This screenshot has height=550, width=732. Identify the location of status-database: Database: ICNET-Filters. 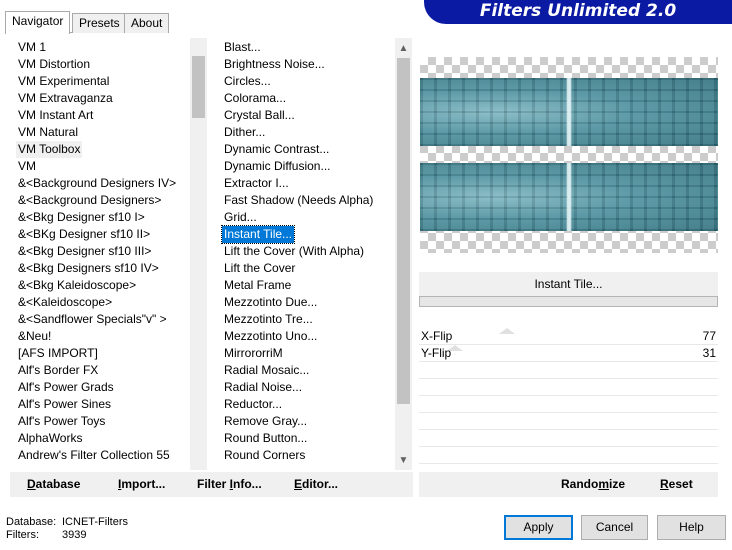
(67, 522).